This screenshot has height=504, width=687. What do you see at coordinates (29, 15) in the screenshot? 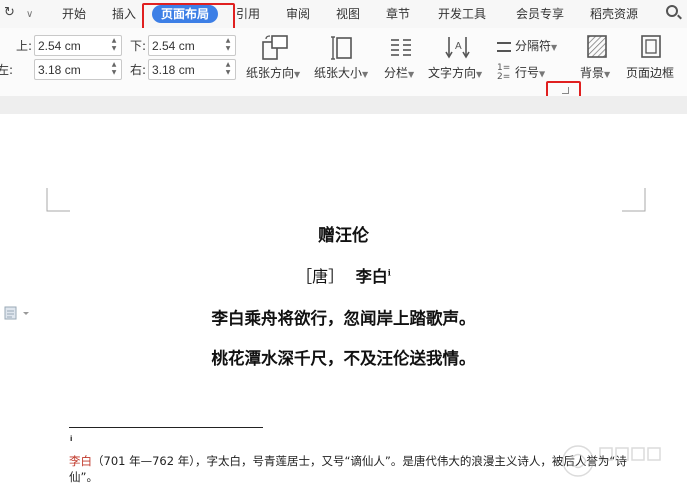
I see `quick-access-dropdown-icon: ∨` at bounding box center [29, 15].